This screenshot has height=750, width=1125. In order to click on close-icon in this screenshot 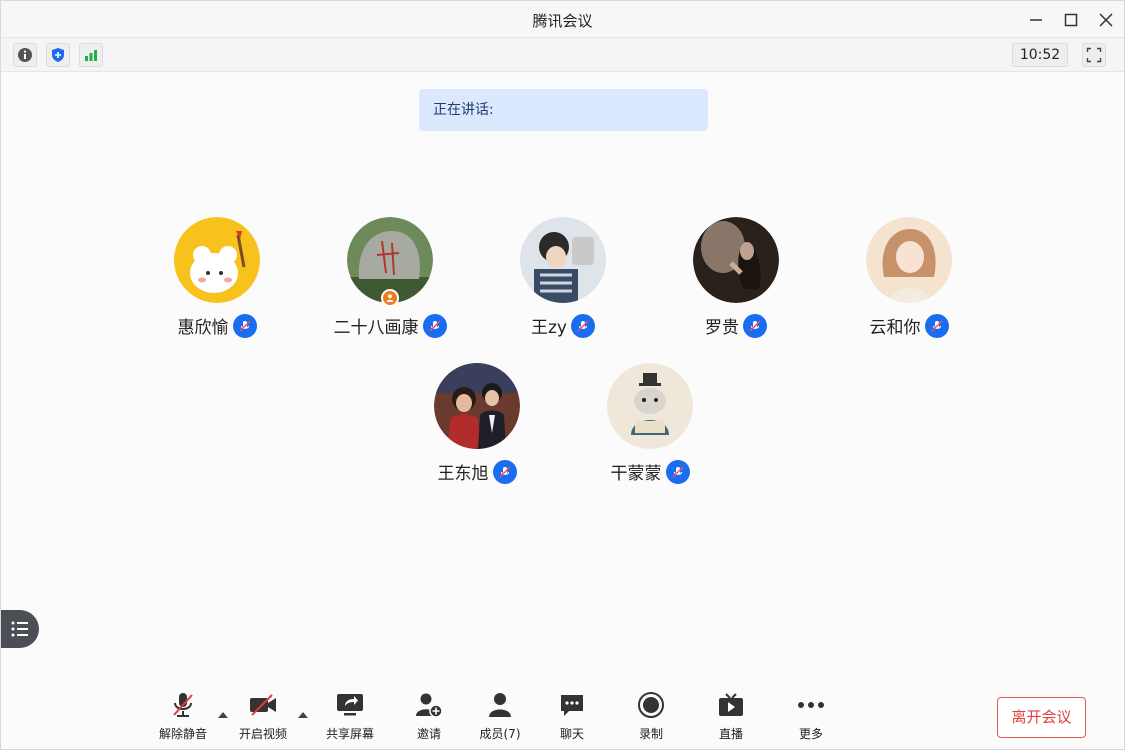, I will do `click(1106, 20)`.